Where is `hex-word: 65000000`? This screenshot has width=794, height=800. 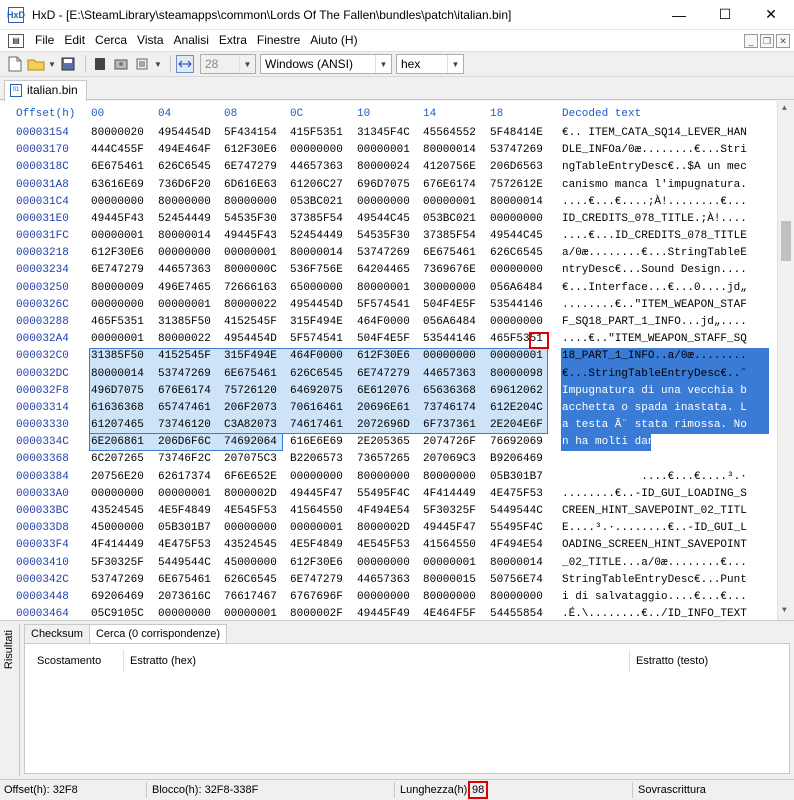
hex-word: 65000000 is located at coordinates (316, 288).